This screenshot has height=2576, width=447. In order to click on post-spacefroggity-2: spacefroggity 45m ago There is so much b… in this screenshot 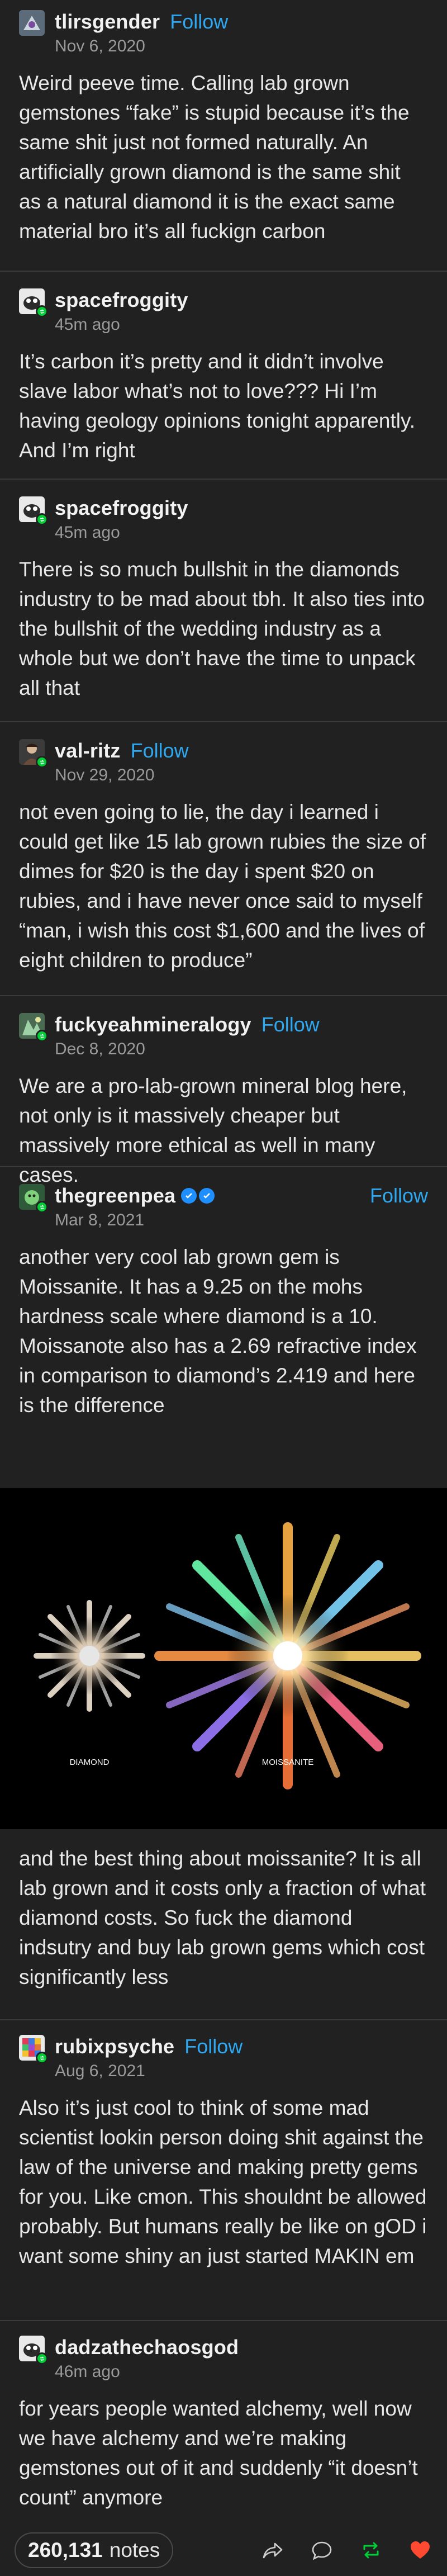, I will do `click(223, 600)`.